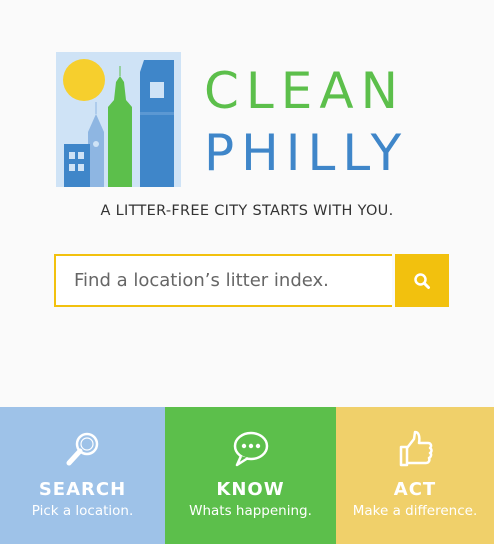  Describe the element at coordinates (223, 280) in the screenshot. I see `search-input` at that location.